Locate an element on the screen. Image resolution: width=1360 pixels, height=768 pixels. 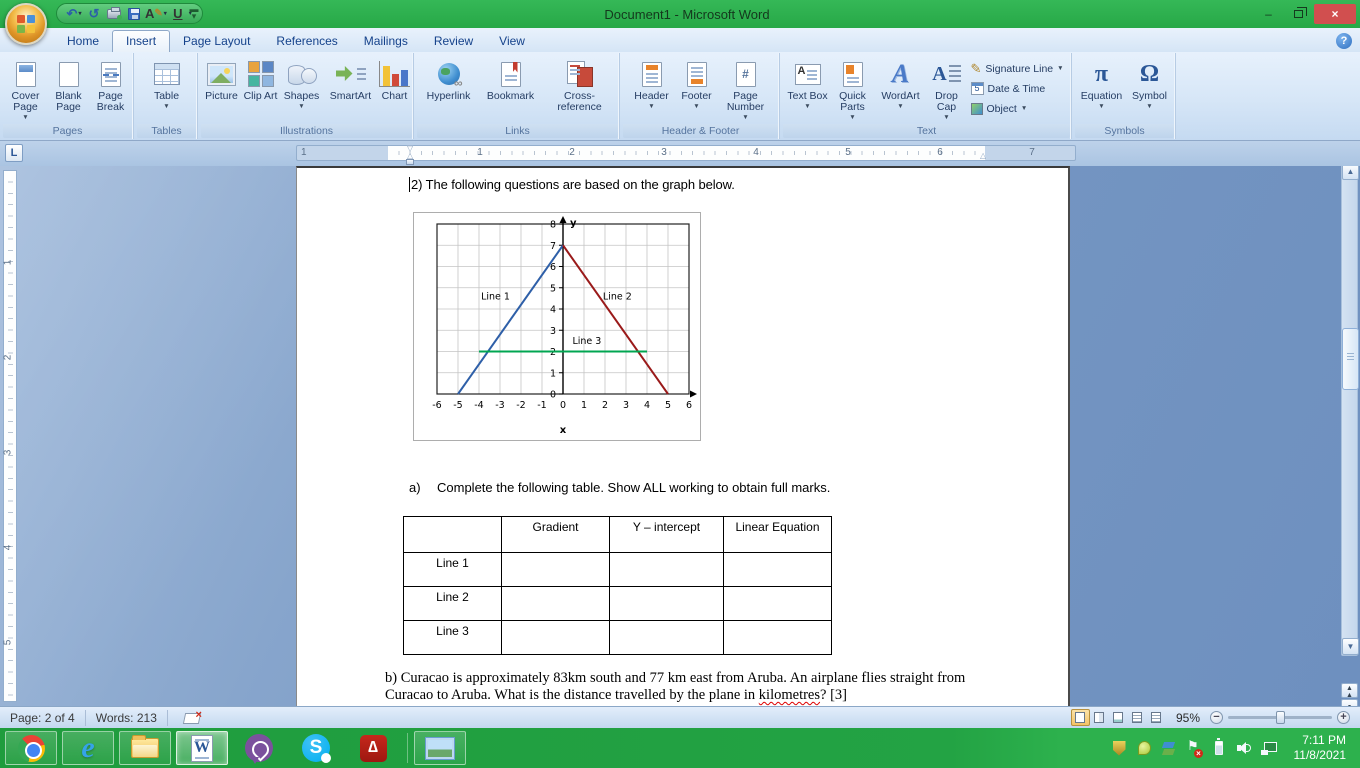
symbol-button: Ω Symbol ▼ is located at coordinates (1150, 89).